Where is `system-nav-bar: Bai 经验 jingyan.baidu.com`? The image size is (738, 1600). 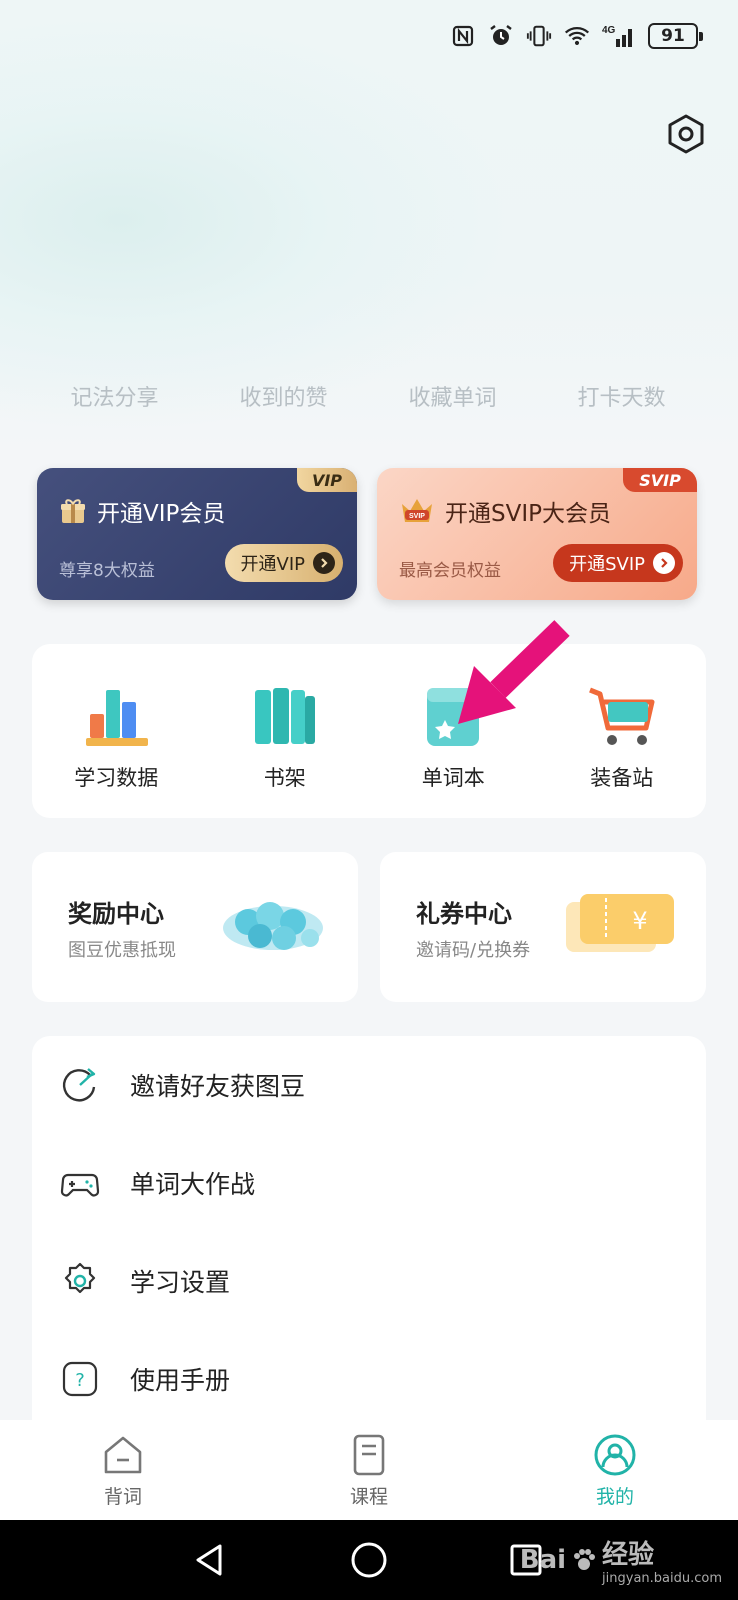 system-nav-bar: Bai 经验 jingyan.baidu.com is located at coordinates (369, 1560).